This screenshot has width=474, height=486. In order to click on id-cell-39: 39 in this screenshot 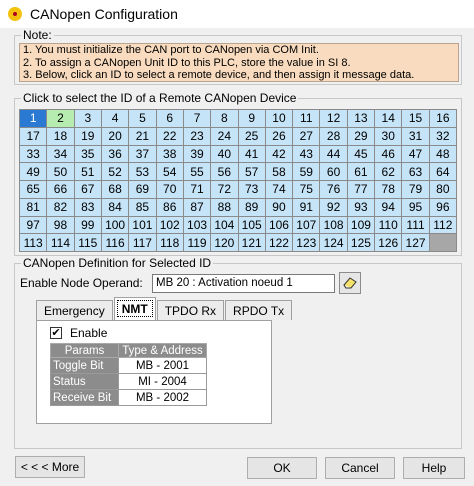, I will do `click(197, 154)`.